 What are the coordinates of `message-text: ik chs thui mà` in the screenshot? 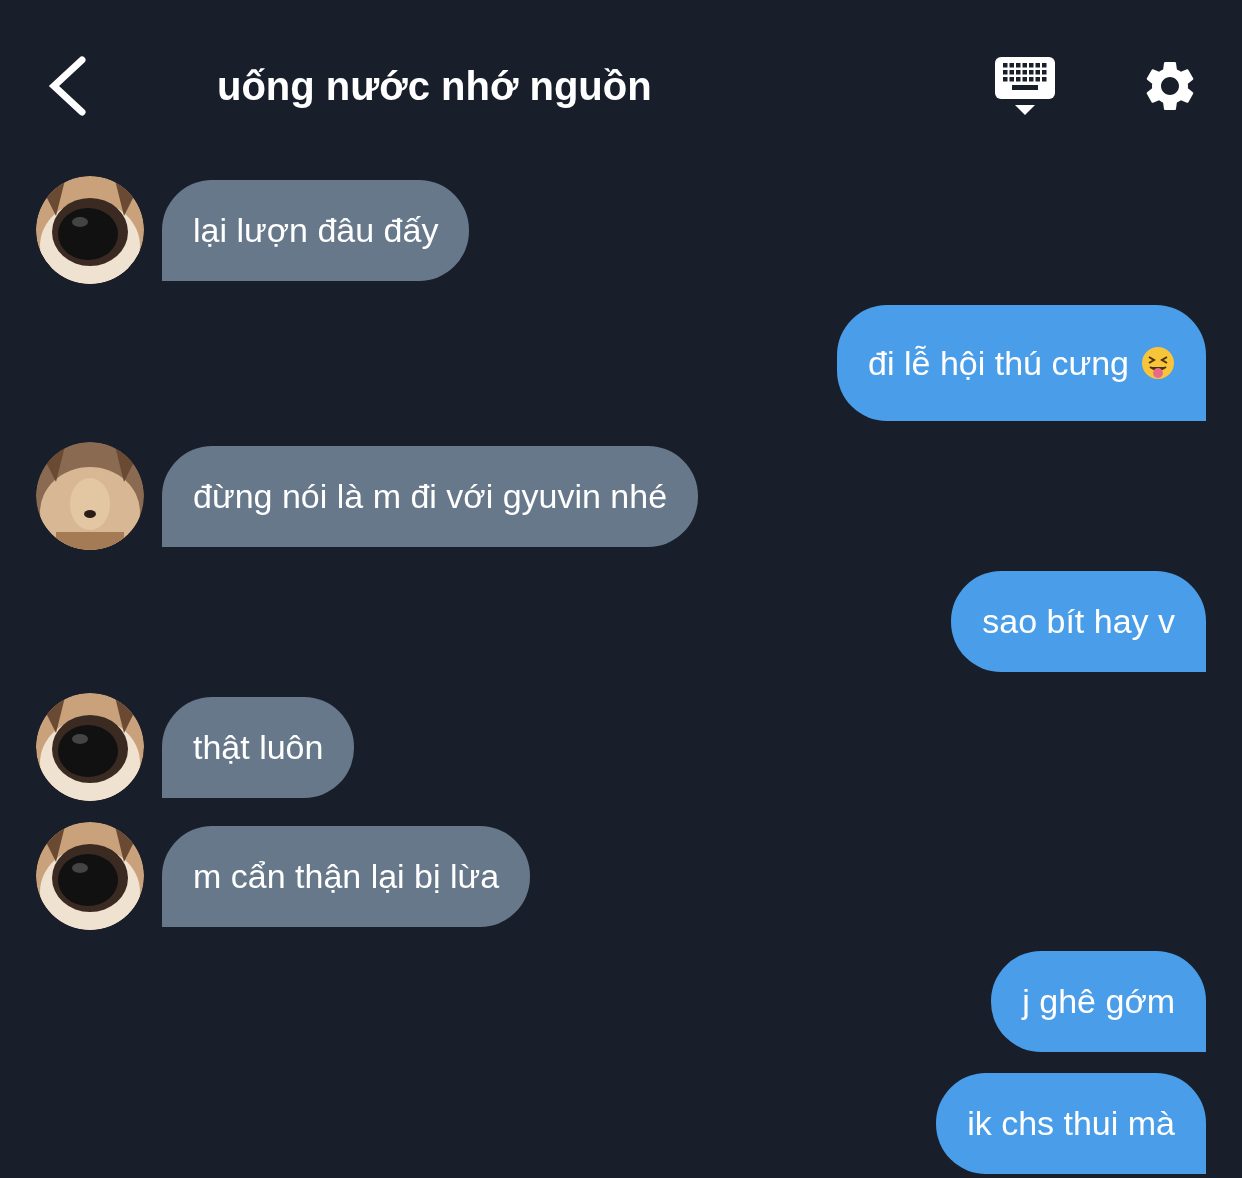 It's located at (1071, 1123).